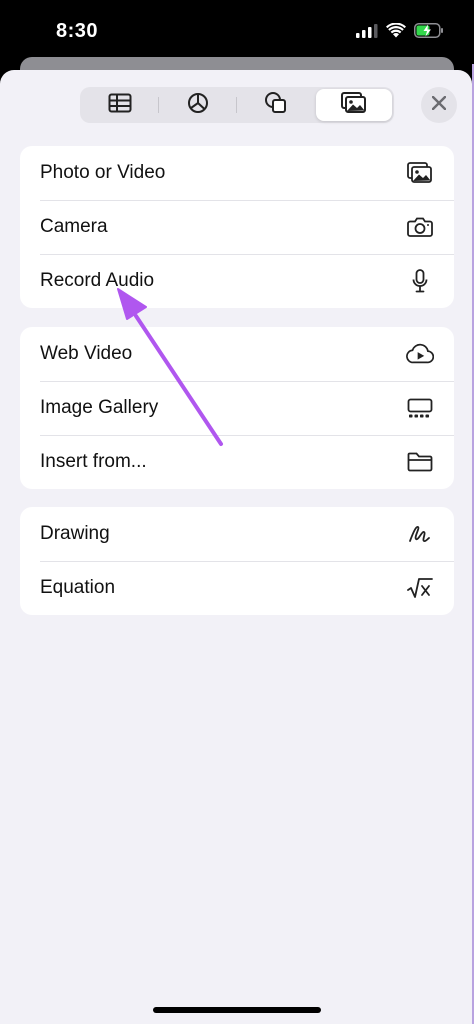  I want to click on menu-item-equation: Equation, so click(237, 588).